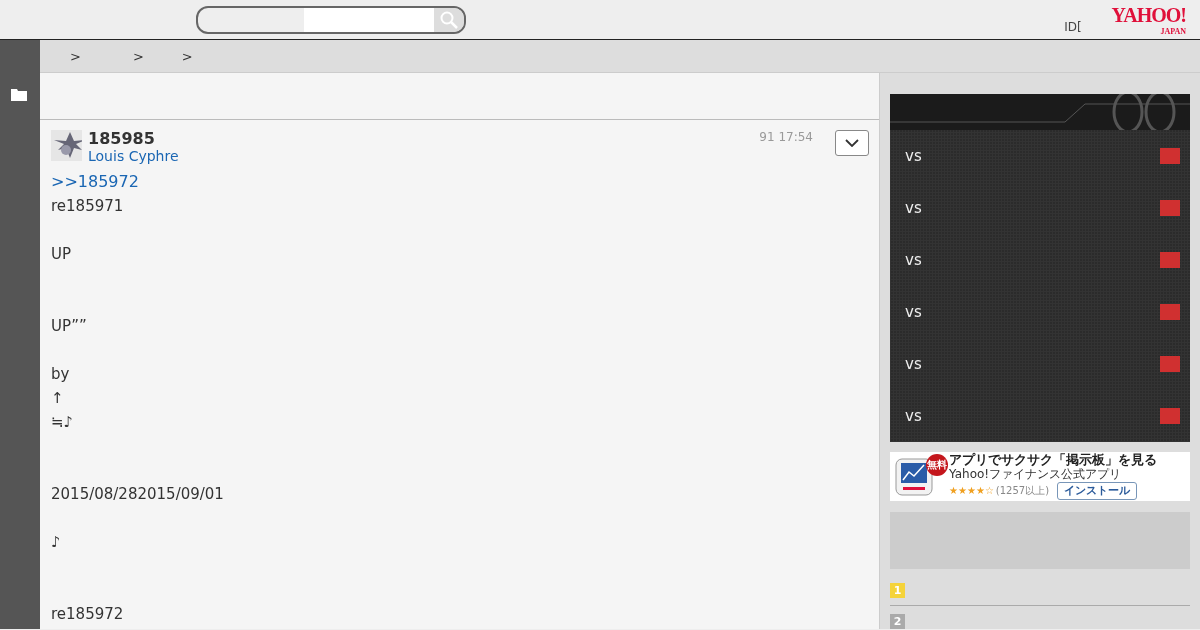  What do you see at coordinates (138, 494) in the screenshot?
I see `post-text-line: 2015/08/282015/09/01` at bounding box center [138, 494].